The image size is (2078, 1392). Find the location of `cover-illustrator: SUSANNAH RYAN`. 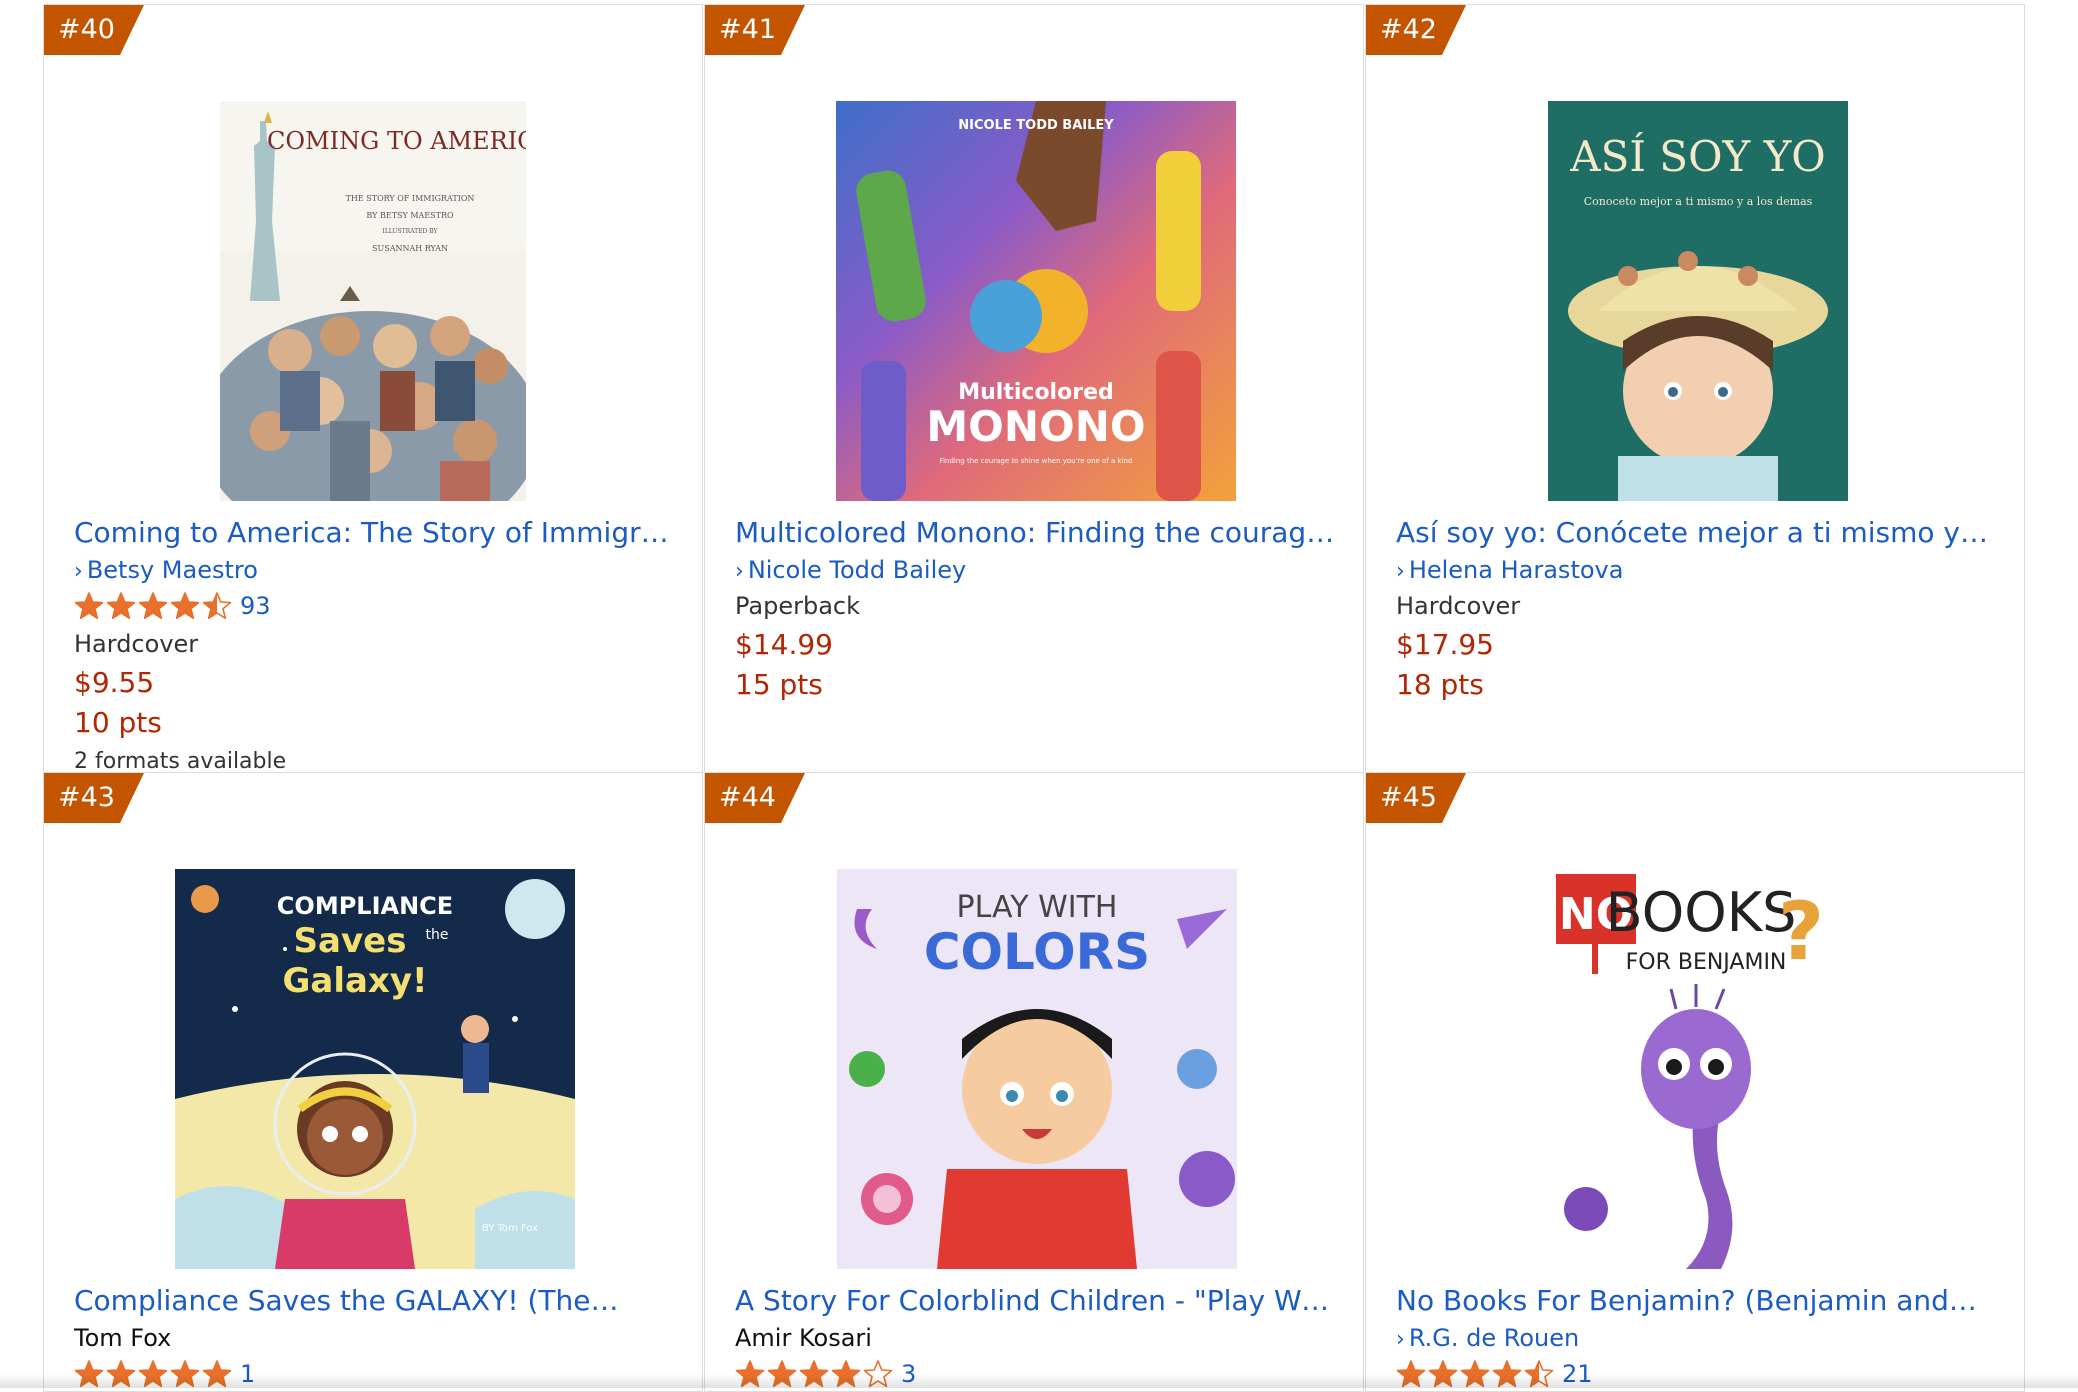

cover-illustrator: SUSANNAH RYAN is located at coordinates (410, 248).